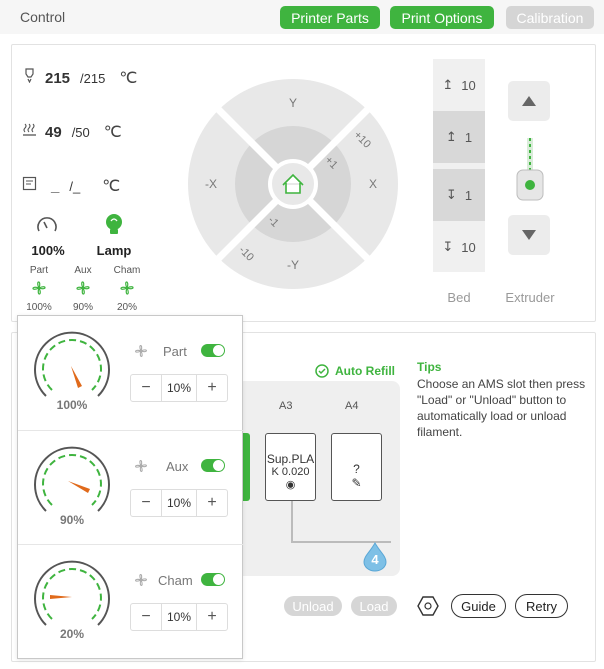 The image size is (604, 669). What do you see at coordinates (72, 634) in the screenshot?
I see `cham-fan-gauge-value: 20%` at bounding box center [72, 634].